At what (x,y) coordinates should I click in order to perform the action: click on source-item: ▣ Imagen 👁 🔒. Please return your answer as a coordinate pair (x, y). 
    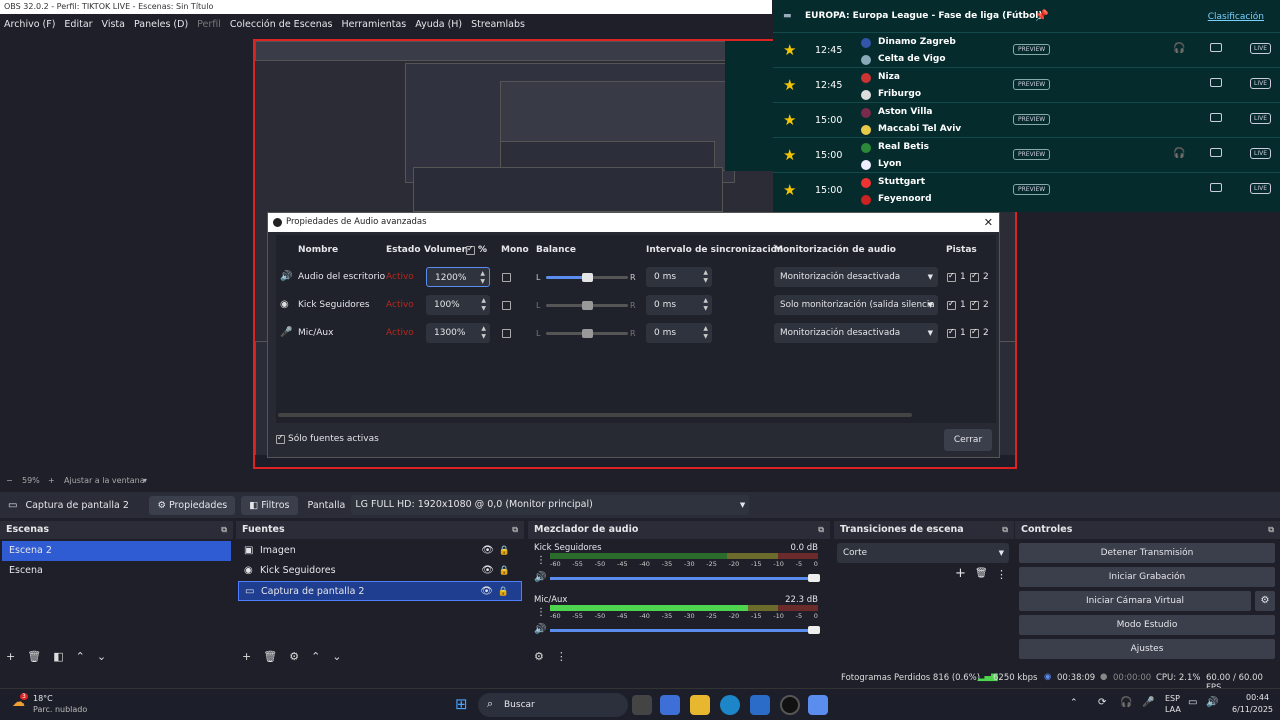
    Looking at the image, I should click on (380, 551).